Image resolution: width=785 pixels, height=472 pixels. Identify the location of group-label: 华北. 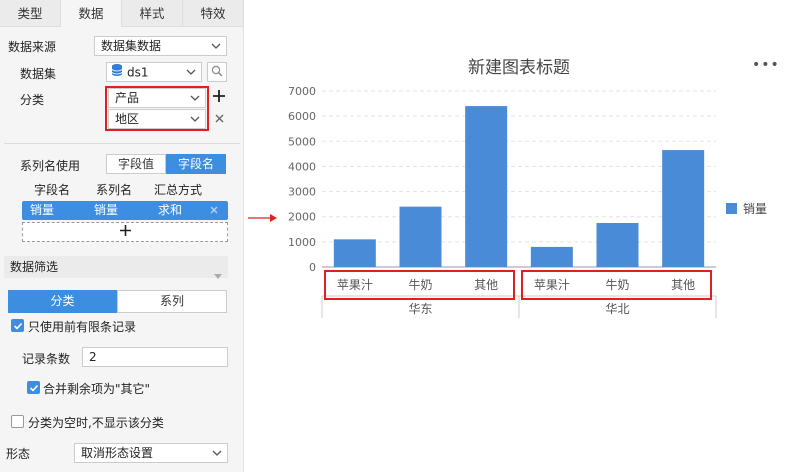
(617, 309).